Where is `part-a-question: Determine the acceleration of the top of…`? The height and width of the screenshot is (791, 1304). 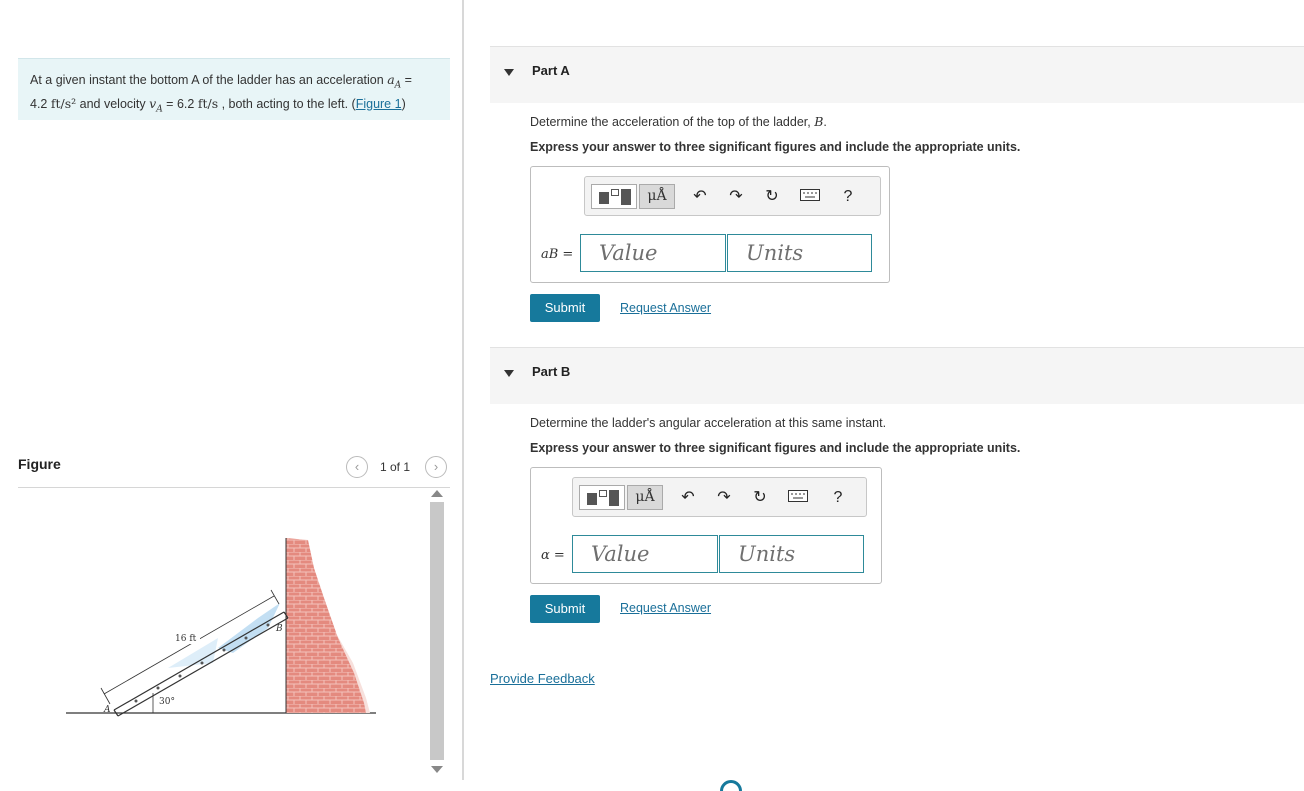 part-a-question: Determine the acceleration of the top of… is located at coordinates (678, 121).